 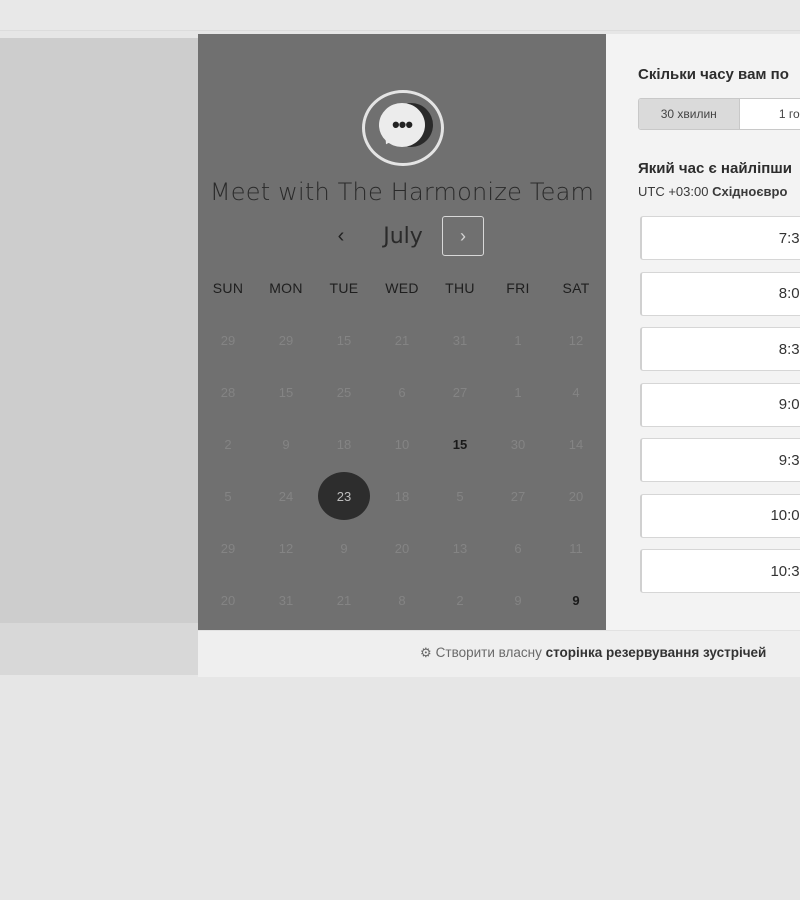 I want to click on chat-dots-icon: •••, so click(x=402, y=124).